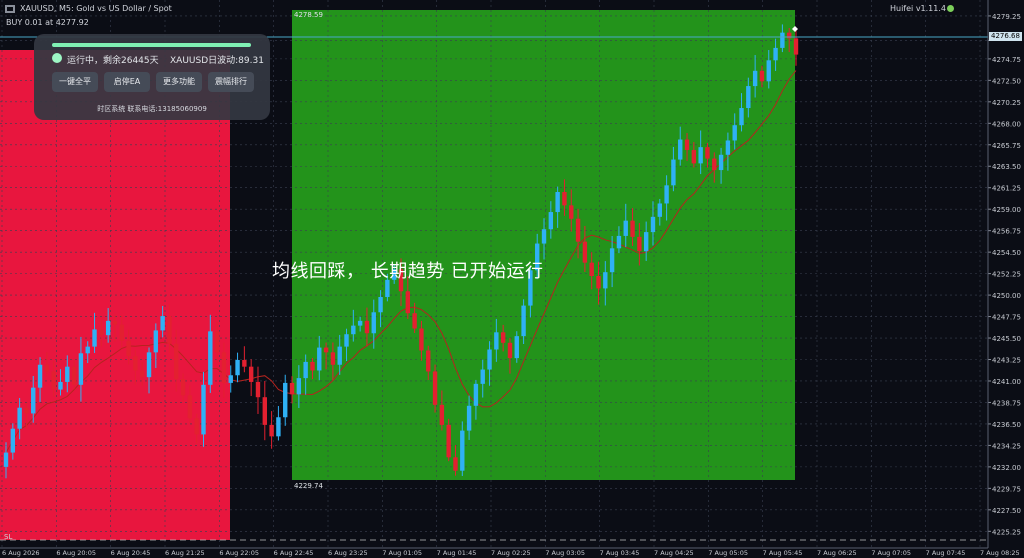  What do you see at coordinates (1006, 403) in the screenshot?
I see `y-tick-label: 4238.75` at bounding box center [1006, 403].